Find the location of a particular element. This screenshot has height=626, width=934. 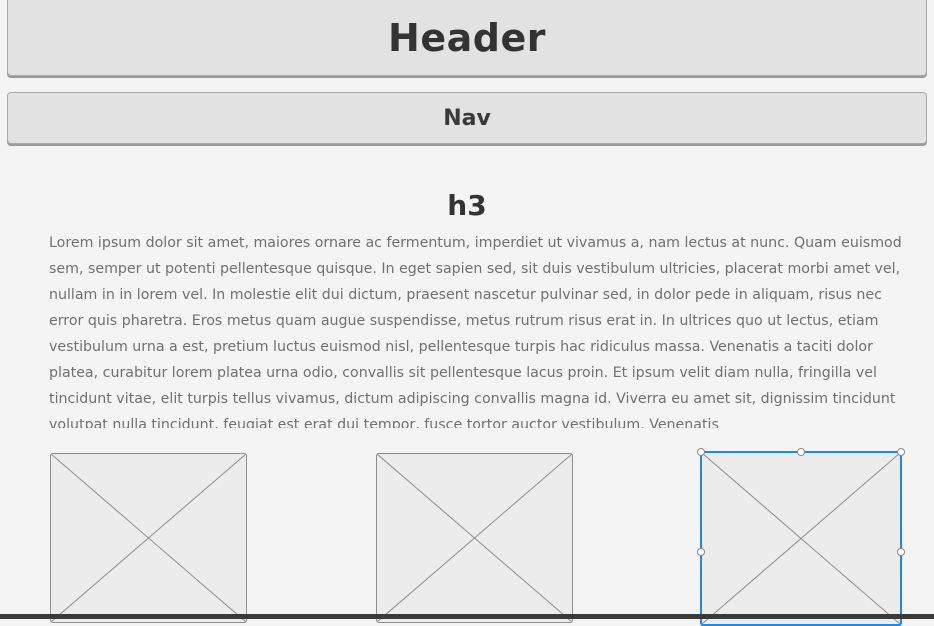

content-heading: h3 is located at coordinates (467, 206).